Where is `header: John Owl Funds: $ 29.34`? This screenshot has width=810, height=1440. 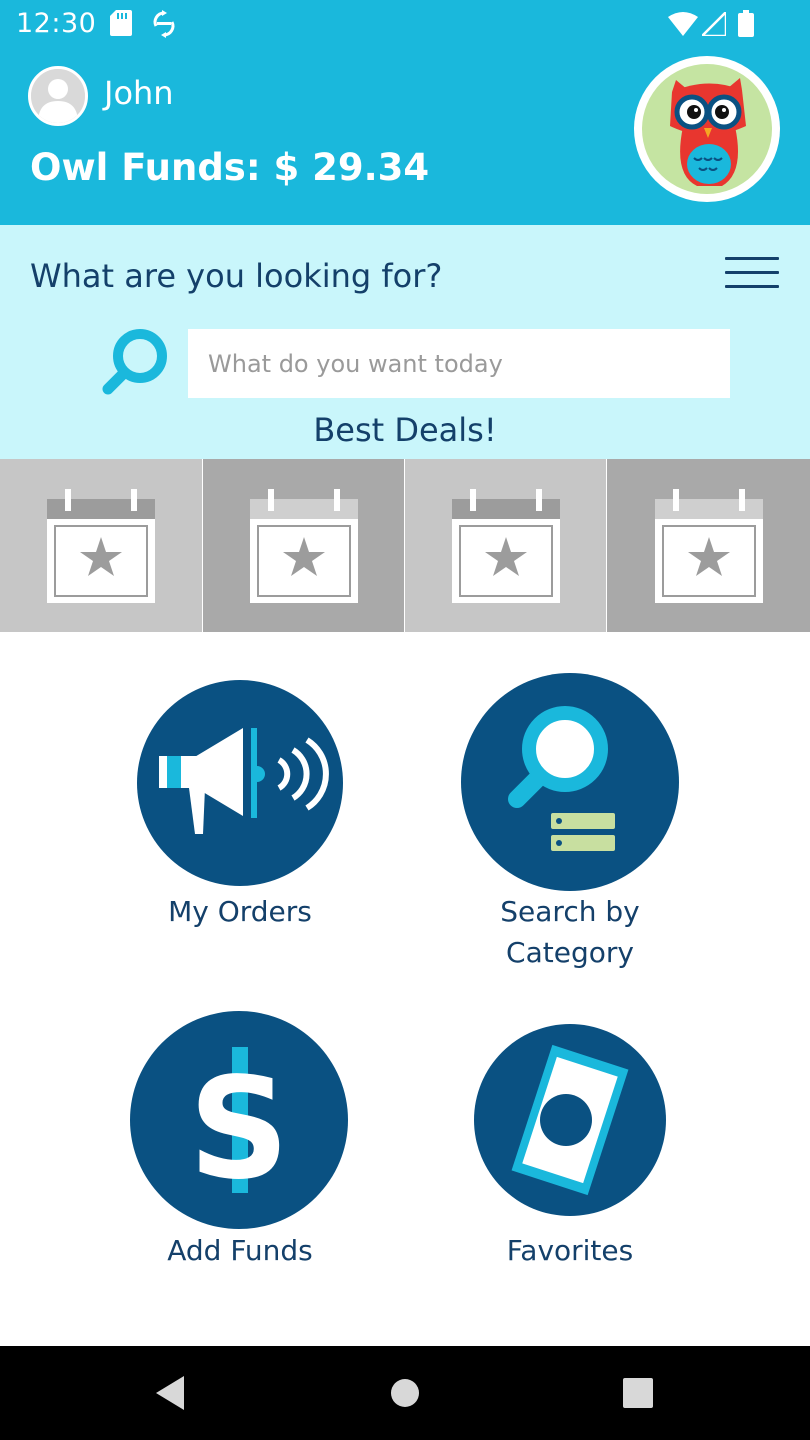
header: John Owl Funds: $ 29.34 is located at coordinates (405, 136).